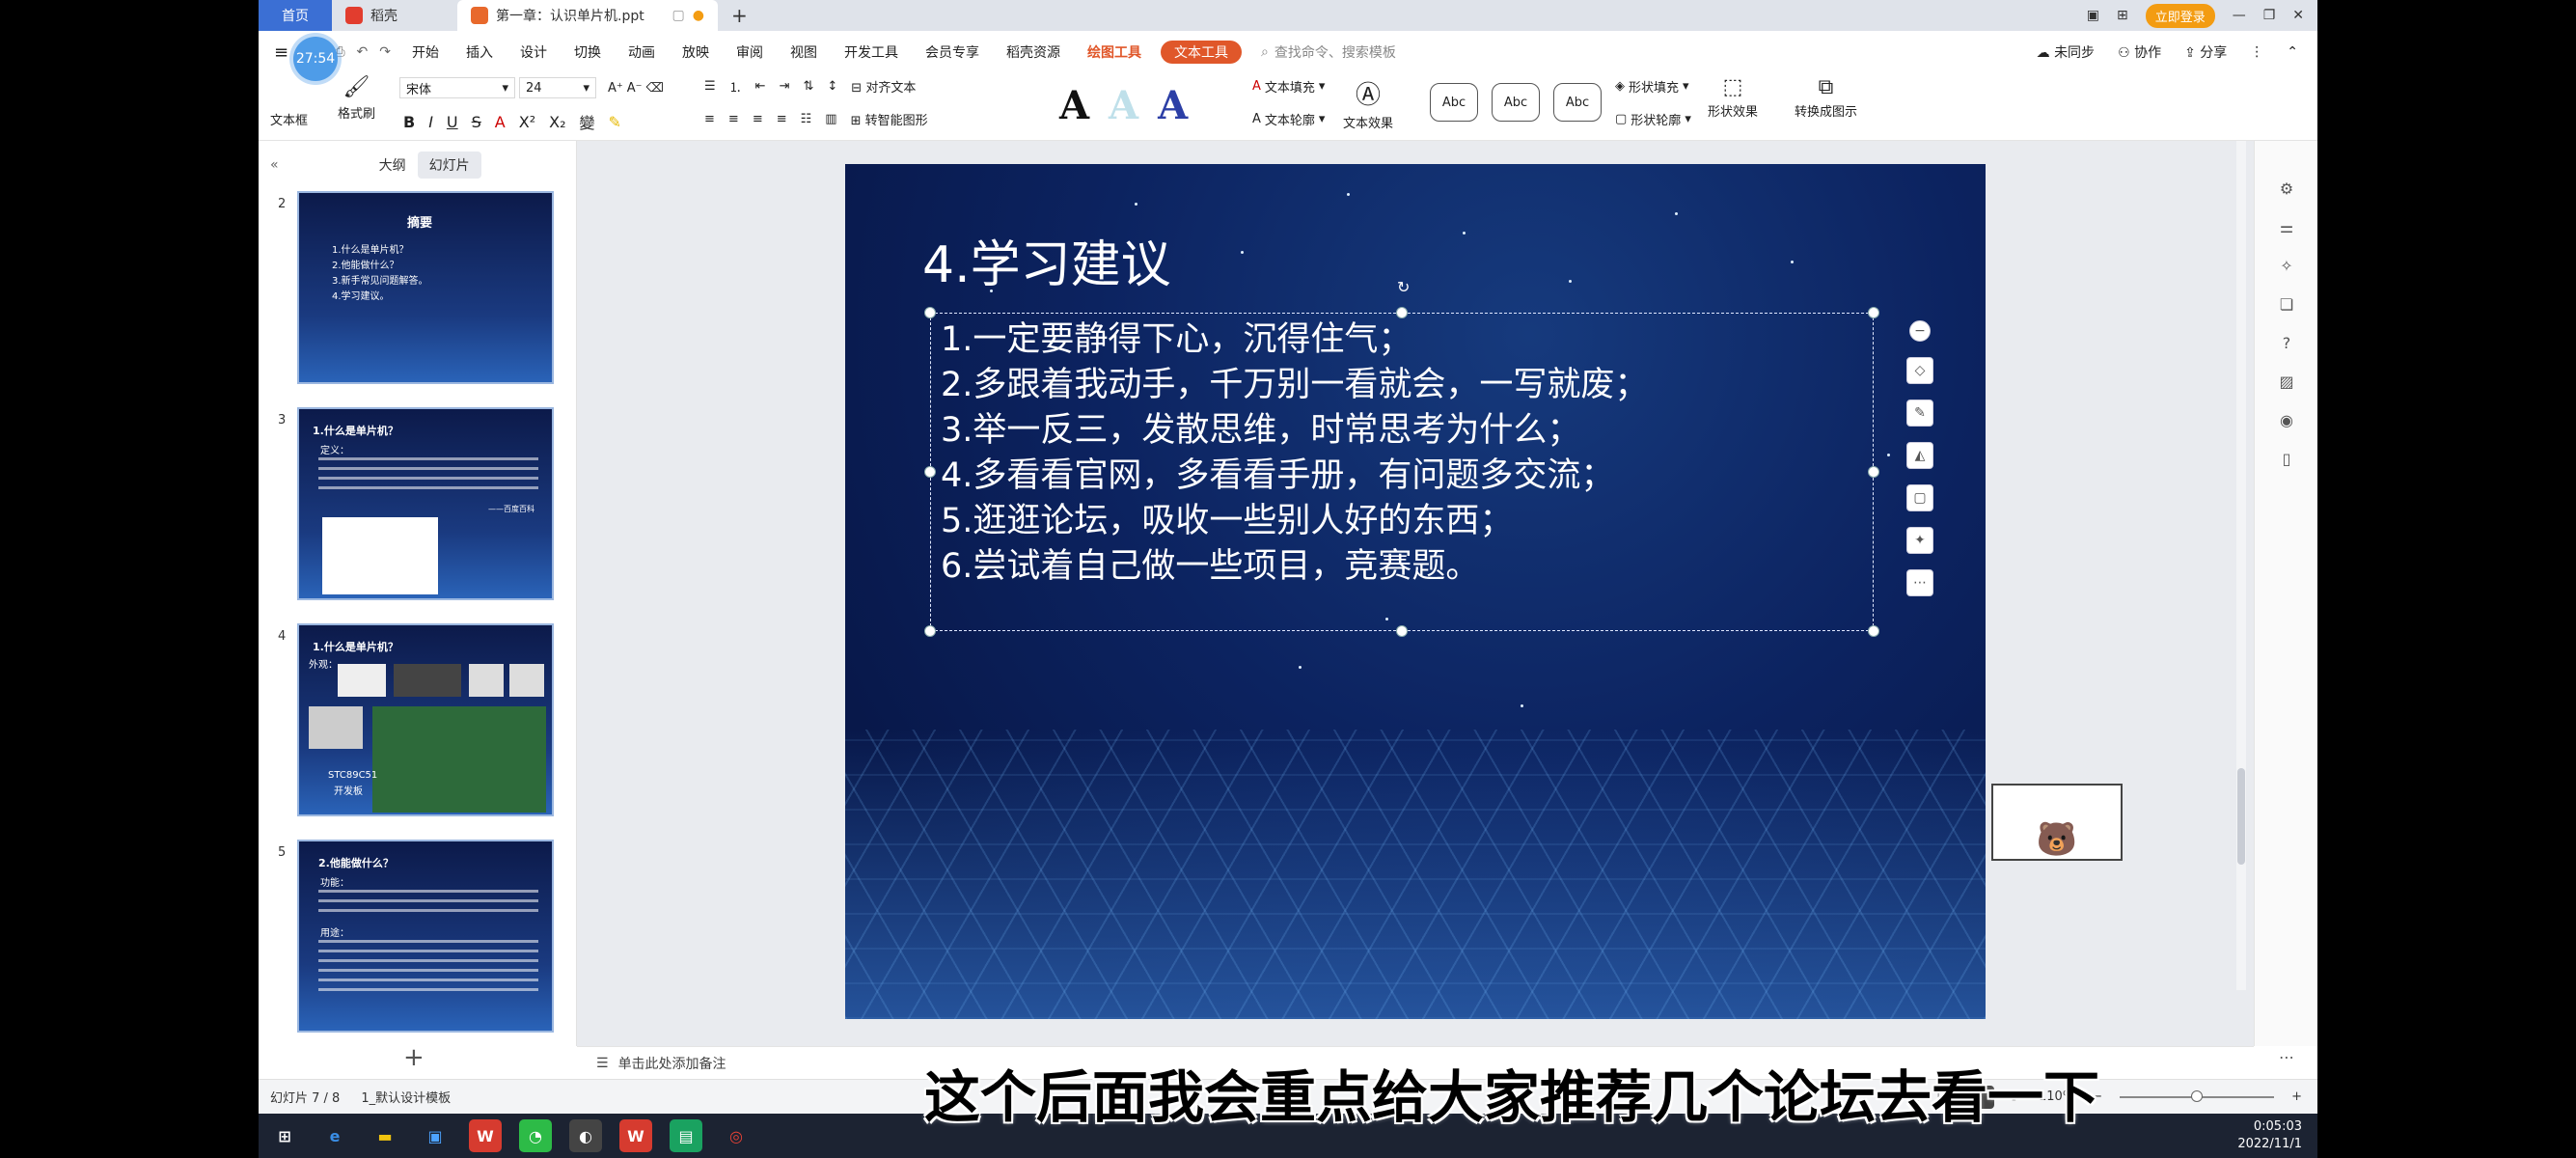  What do you see at coordinates (1920, 455) in the screenshot?
I see `fill-bucket-icon: ◭` at bounding box center [1920, 455].